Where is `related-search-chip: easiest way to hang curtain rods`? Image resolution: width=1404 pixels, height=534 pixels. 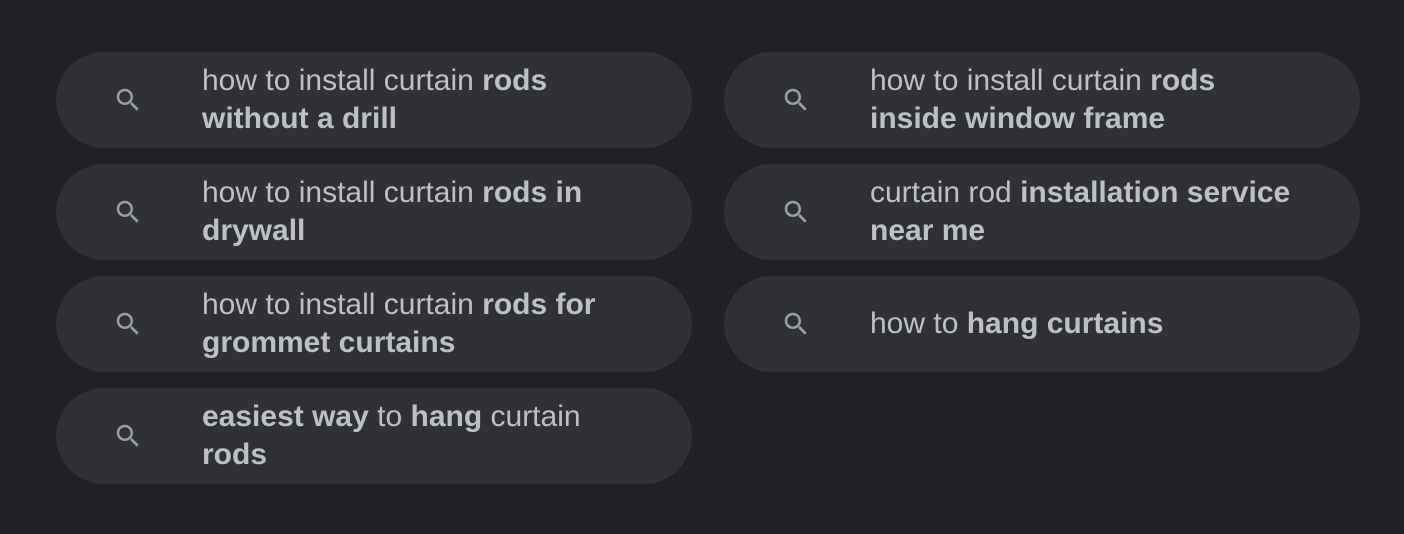
related-search-chip: easiest way to hang curtain rods is located at coordinates (374, 436).